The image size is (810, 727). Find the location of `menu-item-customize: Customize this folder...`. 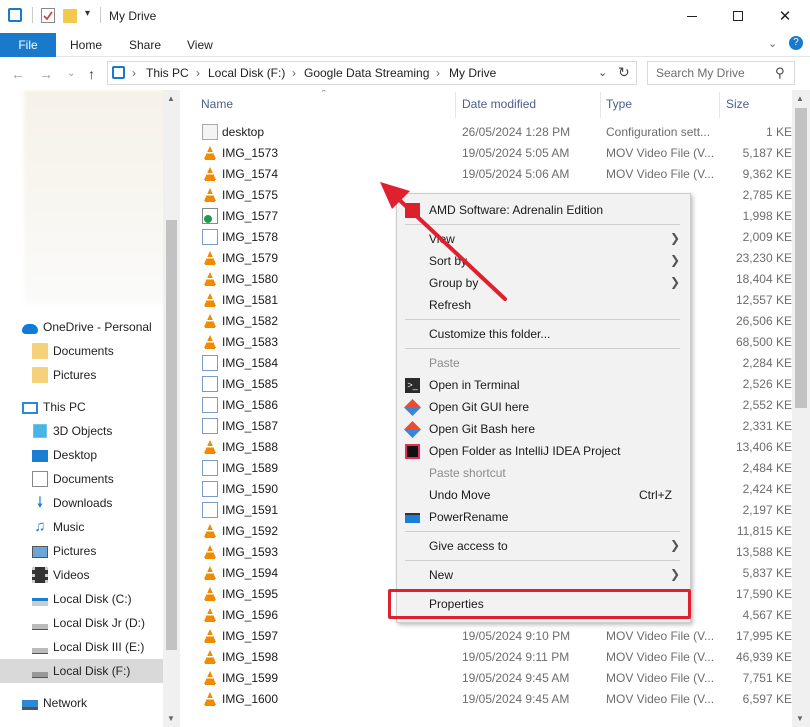

menu-item-customize: Customize this folder... is located at coordinates (544, 334).